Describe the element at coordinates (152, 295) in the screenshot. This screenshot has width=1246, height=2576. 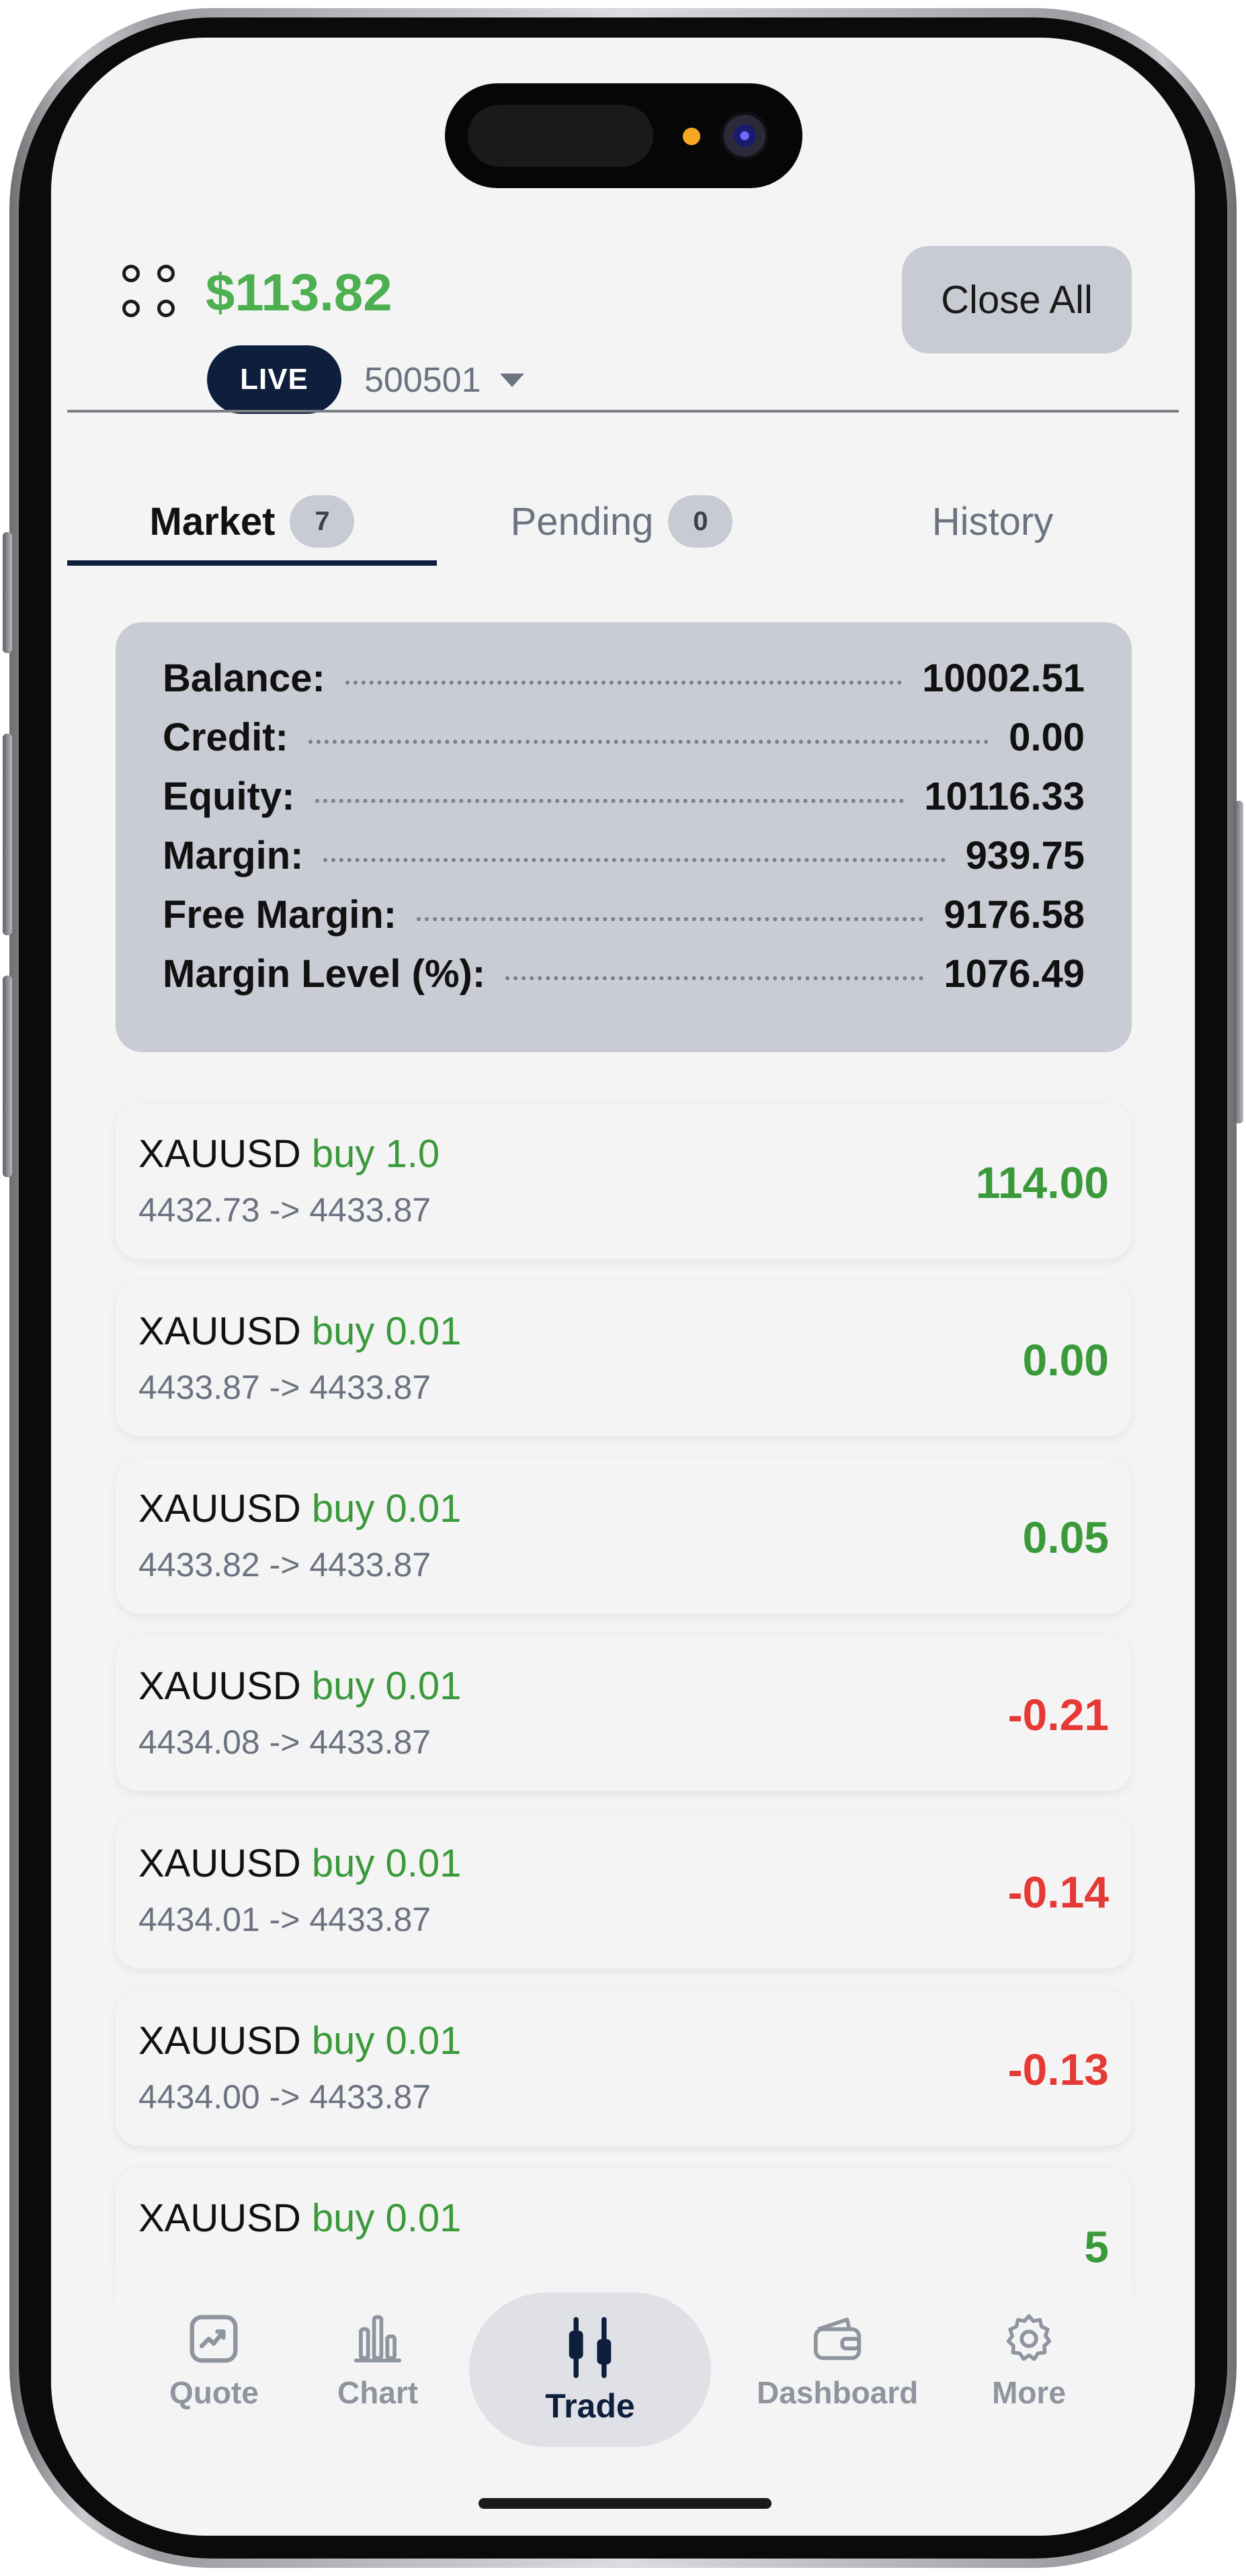
I see `menu-dots-icon` at that location.